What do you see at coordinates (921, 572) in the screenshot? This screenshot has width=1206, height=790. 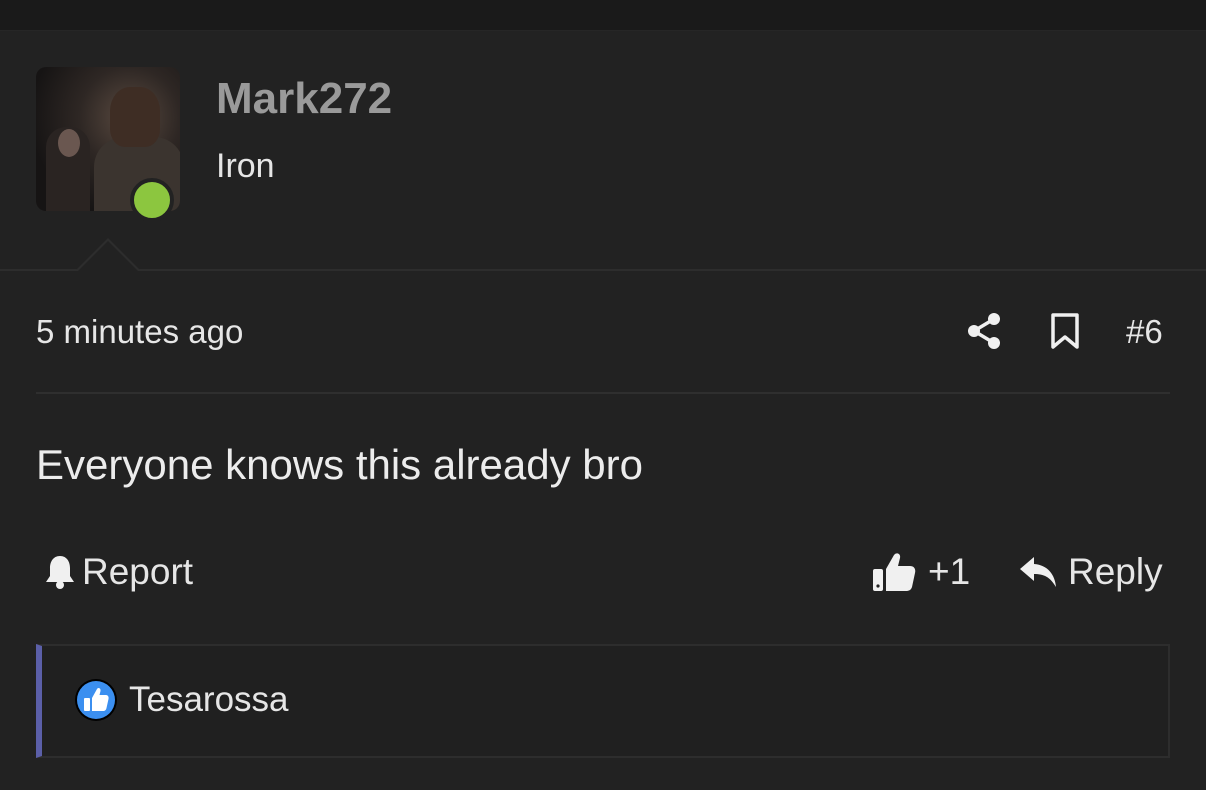 I see `like-button: +1` at bounding box center [921, 572].